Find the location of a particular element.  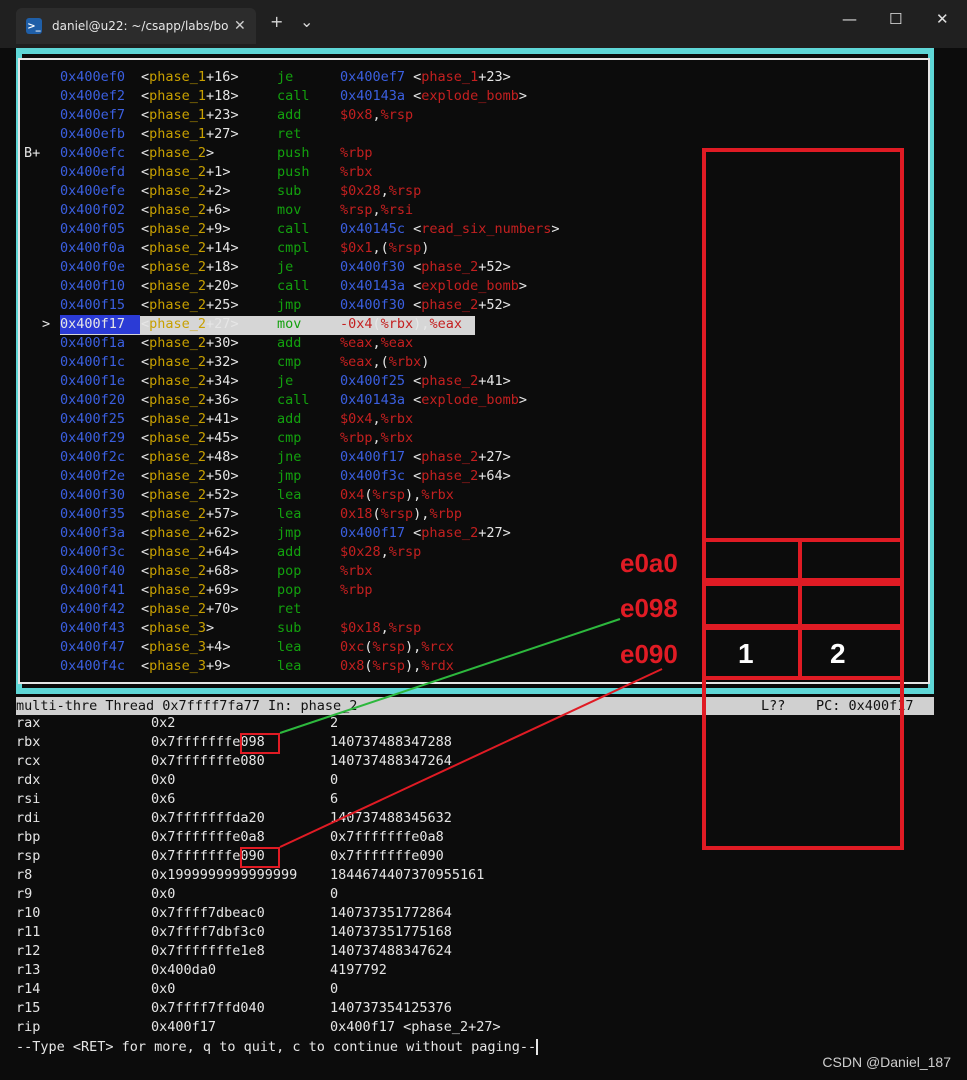

asm-symbol: <phase_1+27> is located at coordinates (190, 134).